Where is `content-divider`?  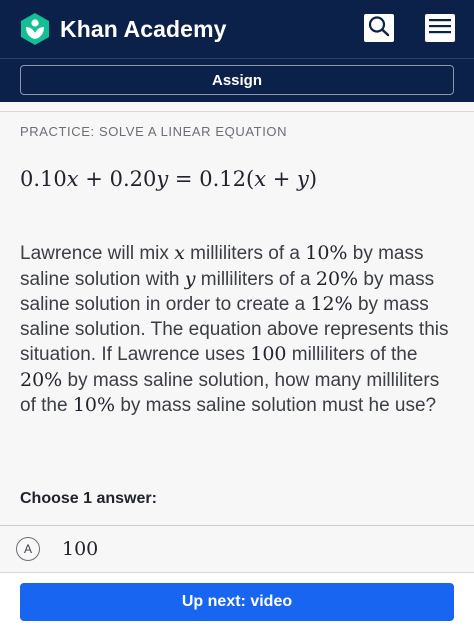
content-divider is located at coordinates (237, 111).